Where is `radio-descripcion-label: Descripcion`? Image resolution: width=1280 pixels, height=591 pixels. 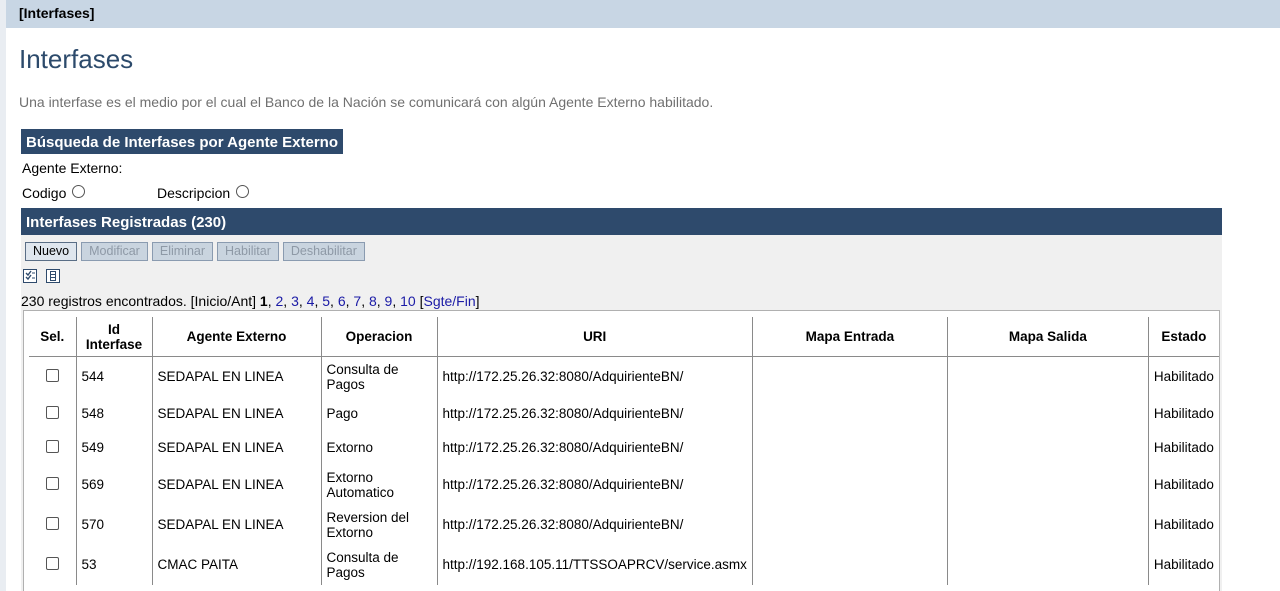 radio-descripcion-label: Descripcion is located at coordinates (194, 193).